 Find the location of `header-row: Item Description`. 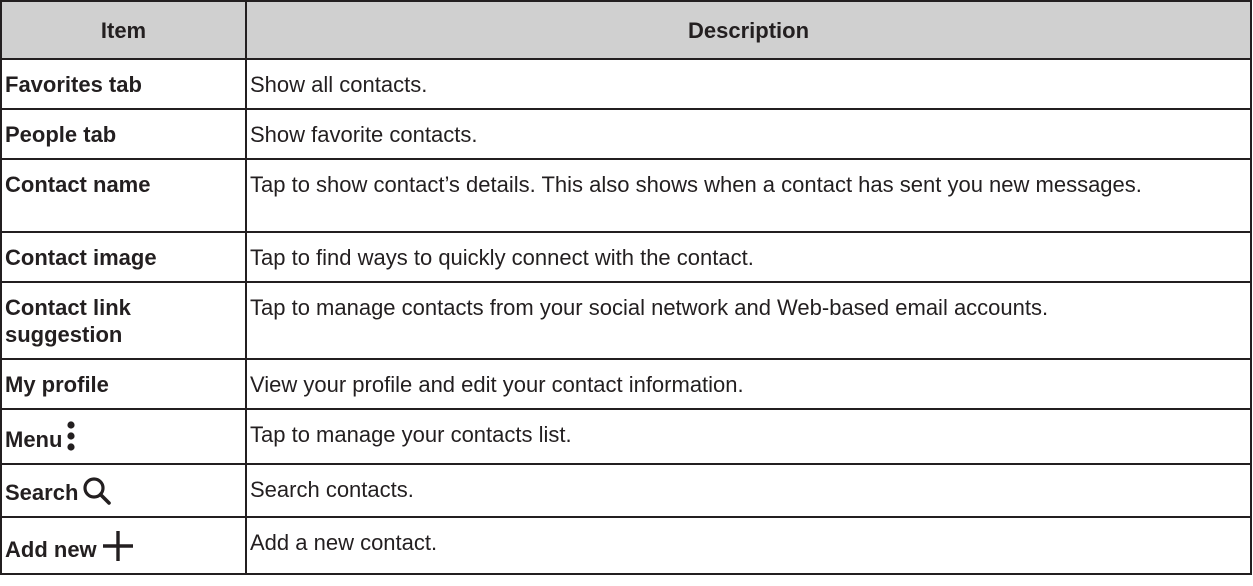

header-row: Item Description is located at coordinates (626, 30).